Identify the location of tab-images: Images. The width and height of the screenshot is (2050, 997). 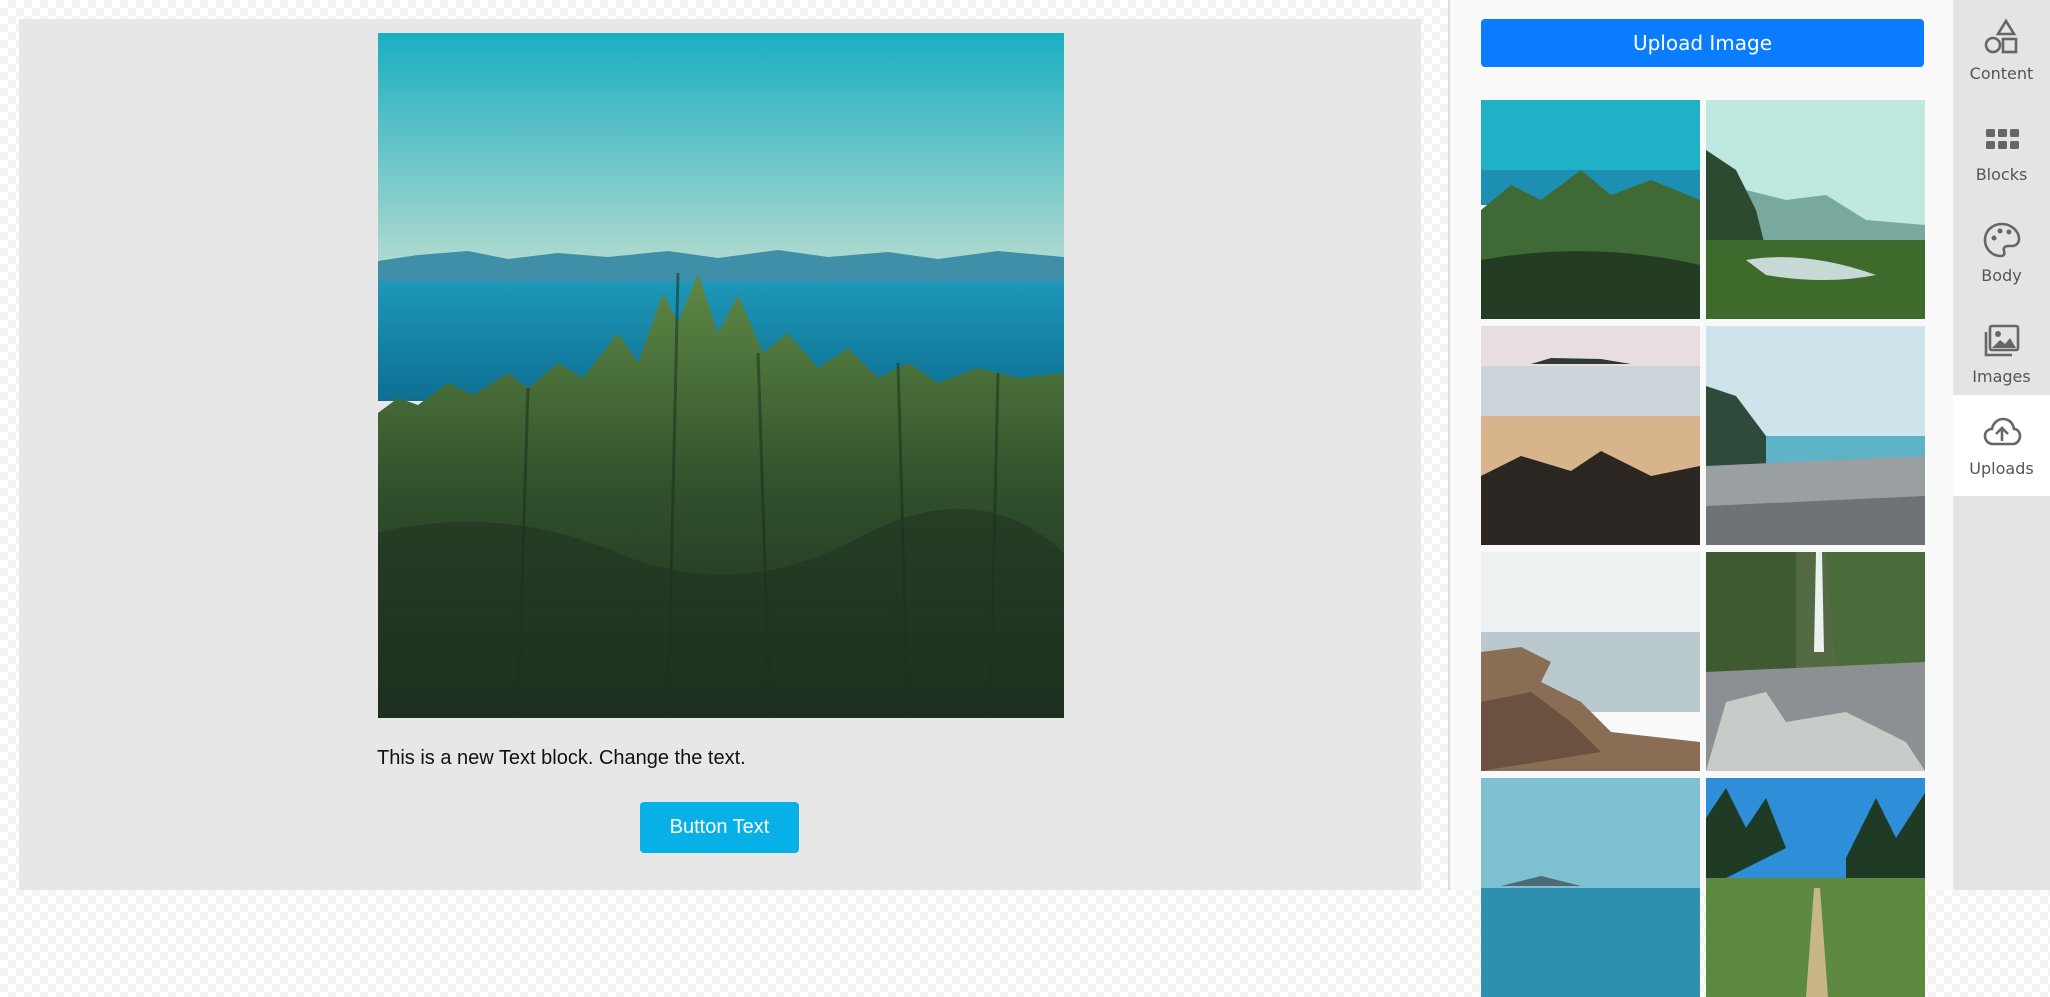
(2001, 353).